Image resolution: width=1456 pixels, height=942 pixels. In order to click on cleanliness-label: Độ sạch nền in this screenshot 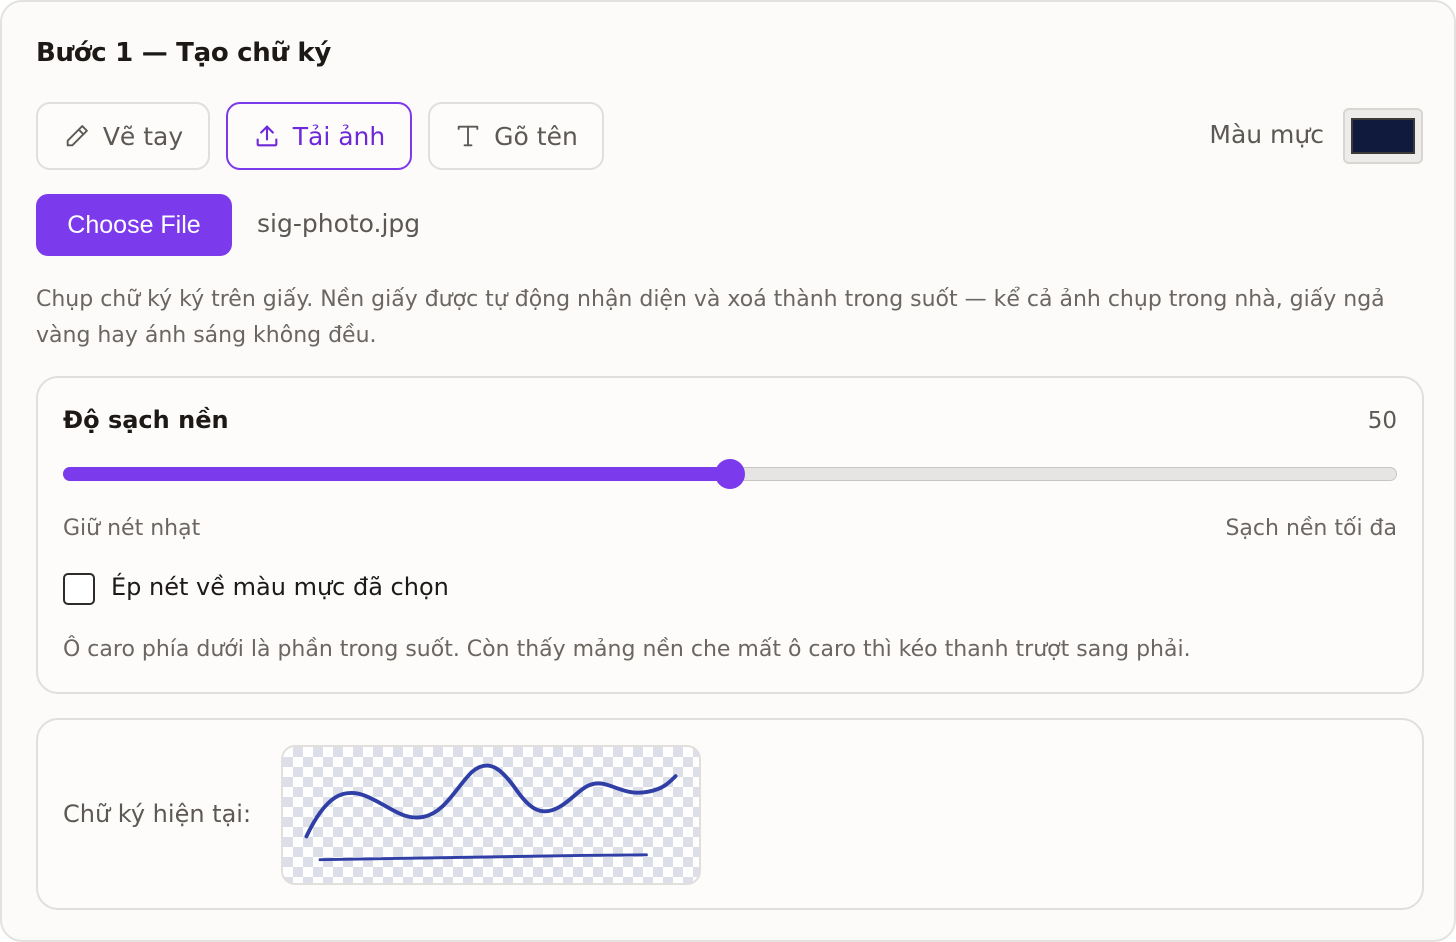, I will do `click(146, 420)`.